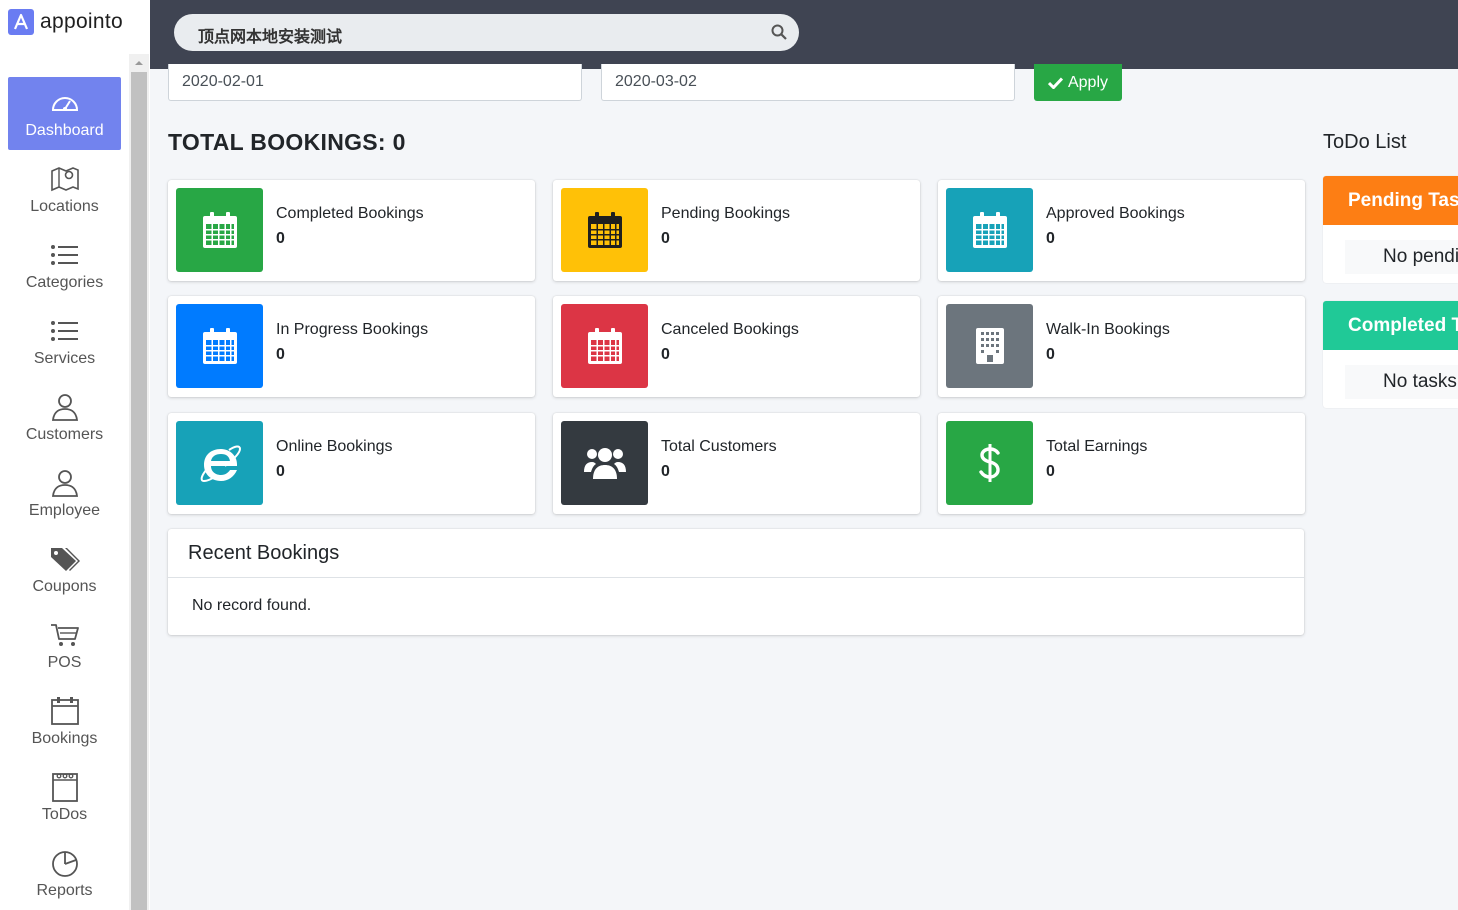  Describe the element at coordinates (81, 21) in the screenshot. I see `app-name: appointo` at that location.